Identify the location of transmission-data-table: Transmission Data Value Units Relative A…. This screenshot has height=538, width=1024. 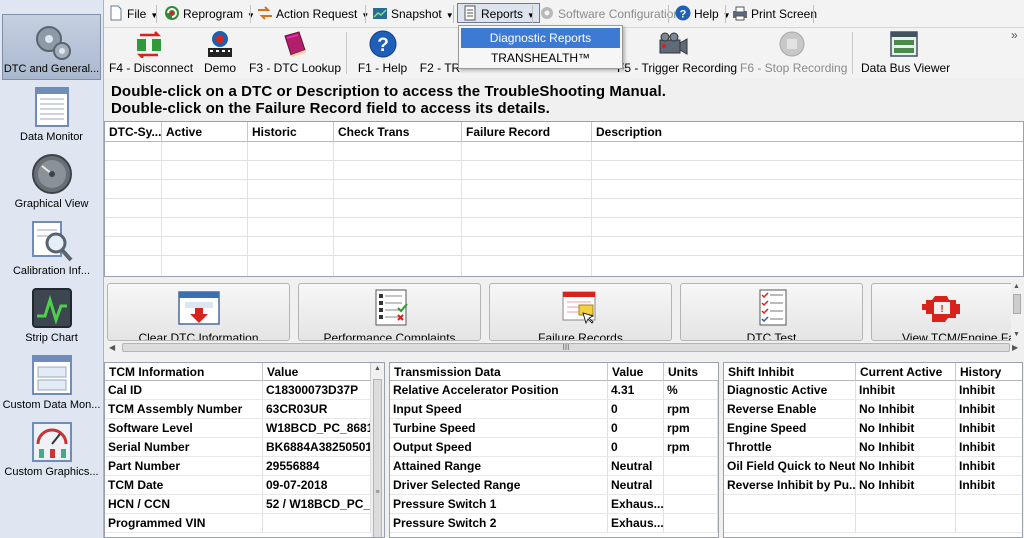
(554, 450).